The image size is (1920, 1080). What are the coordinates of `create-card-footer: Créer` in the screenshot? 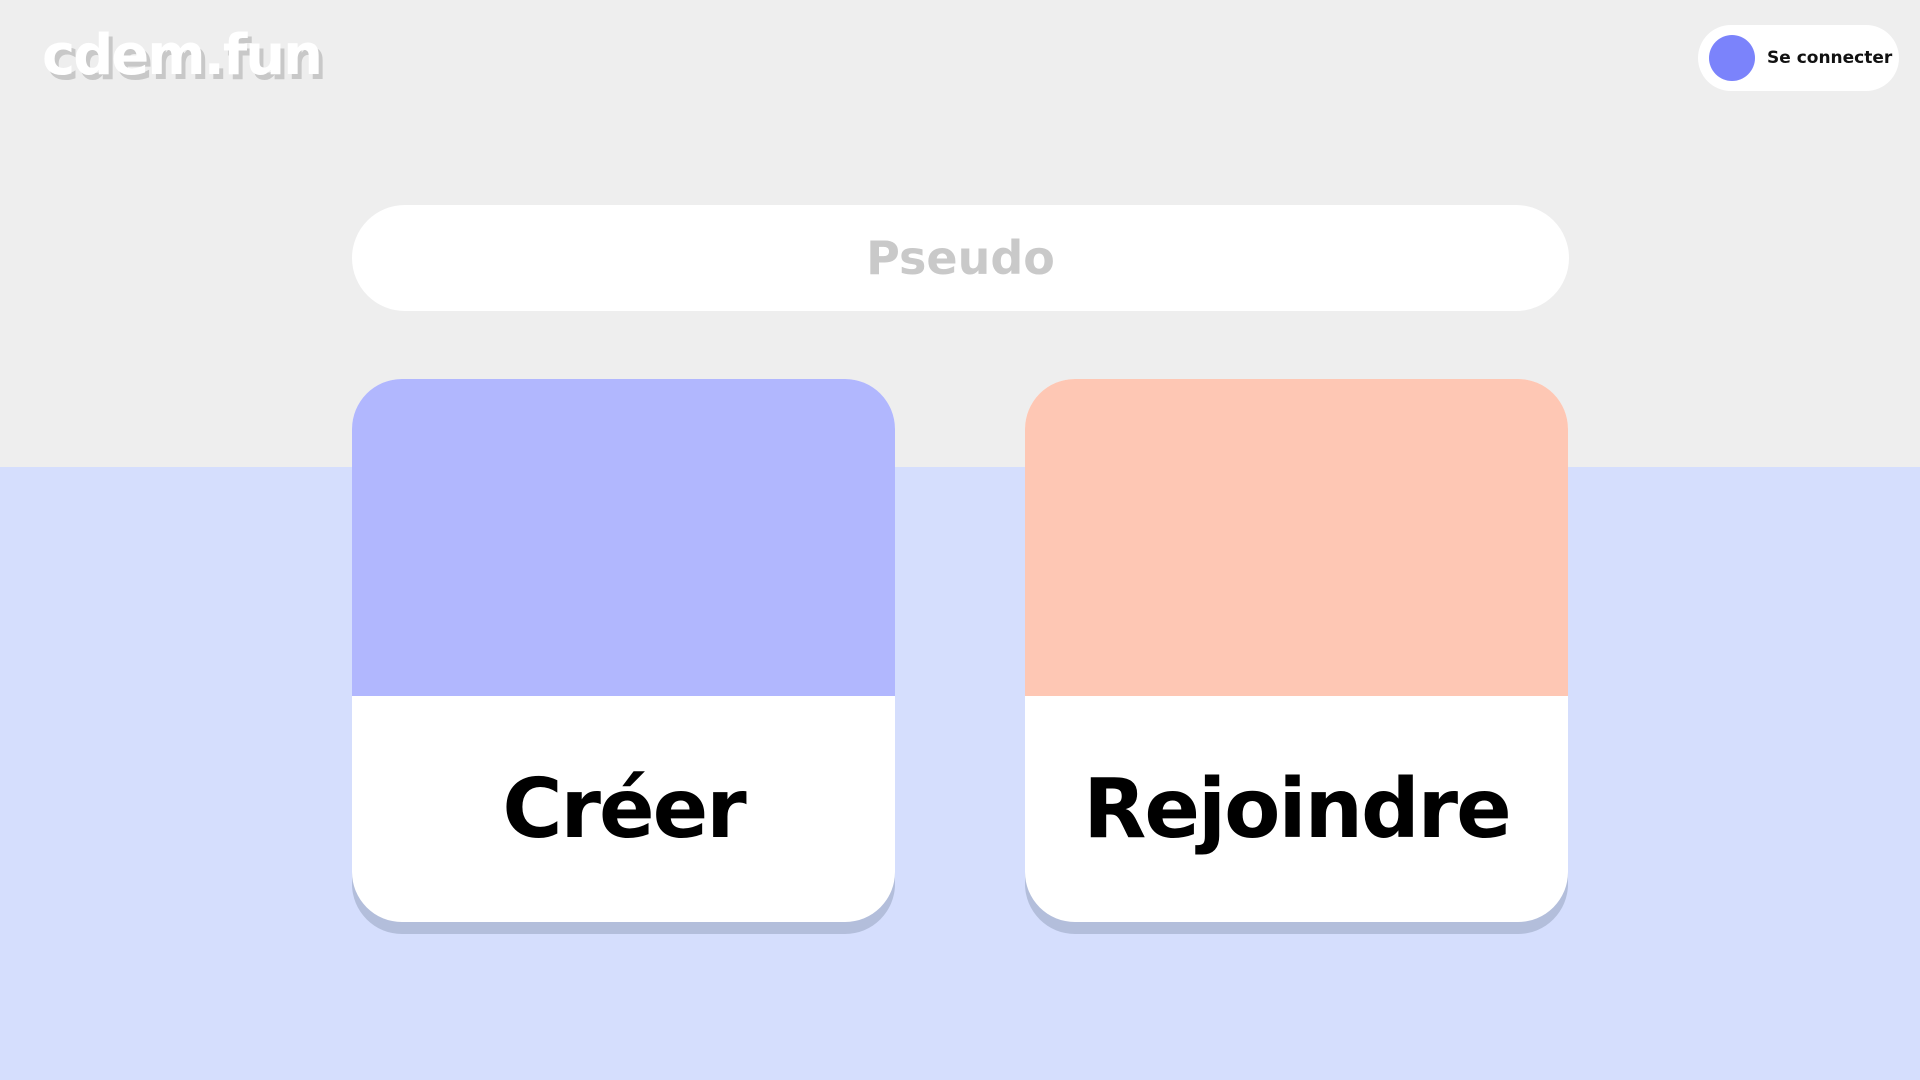 It's located at (623, 809).